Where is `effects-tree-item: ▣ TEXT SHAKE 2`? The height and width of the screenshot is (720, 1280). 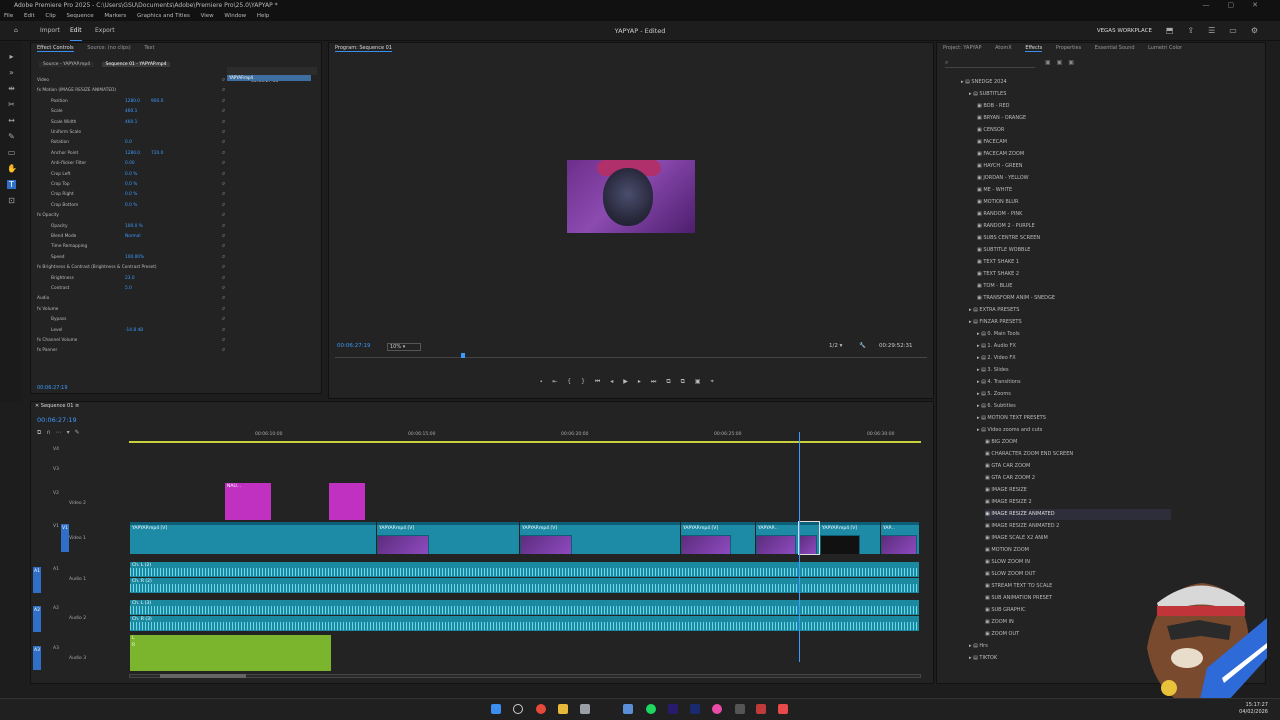
effects-tree-item: ▣ TEXT SHAKE 2 is located at coordinates (1074, 274).